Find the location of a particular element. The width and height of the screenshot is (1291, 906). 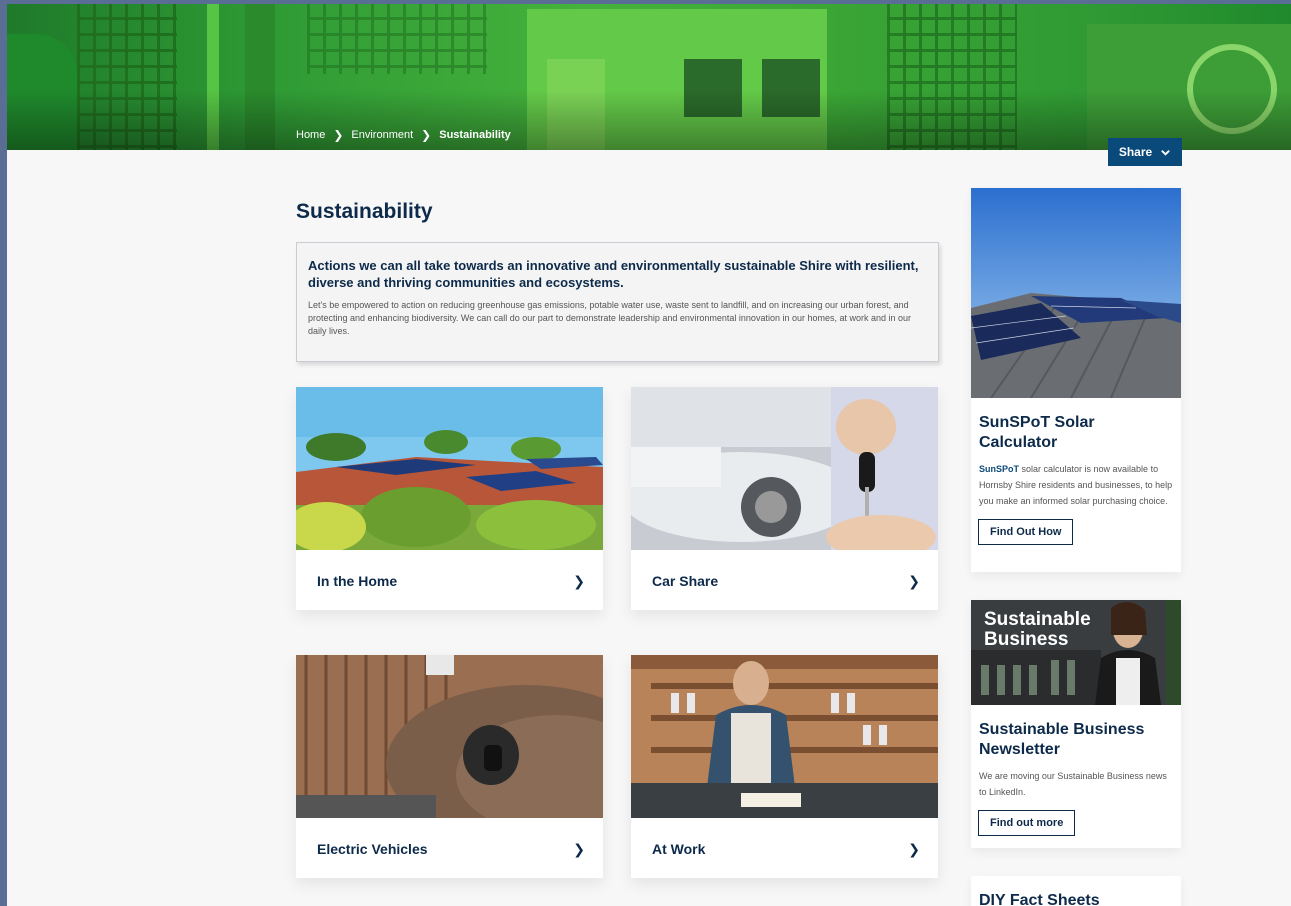

card-at-work: At Work ❯ is located at coordinates (784, 766).